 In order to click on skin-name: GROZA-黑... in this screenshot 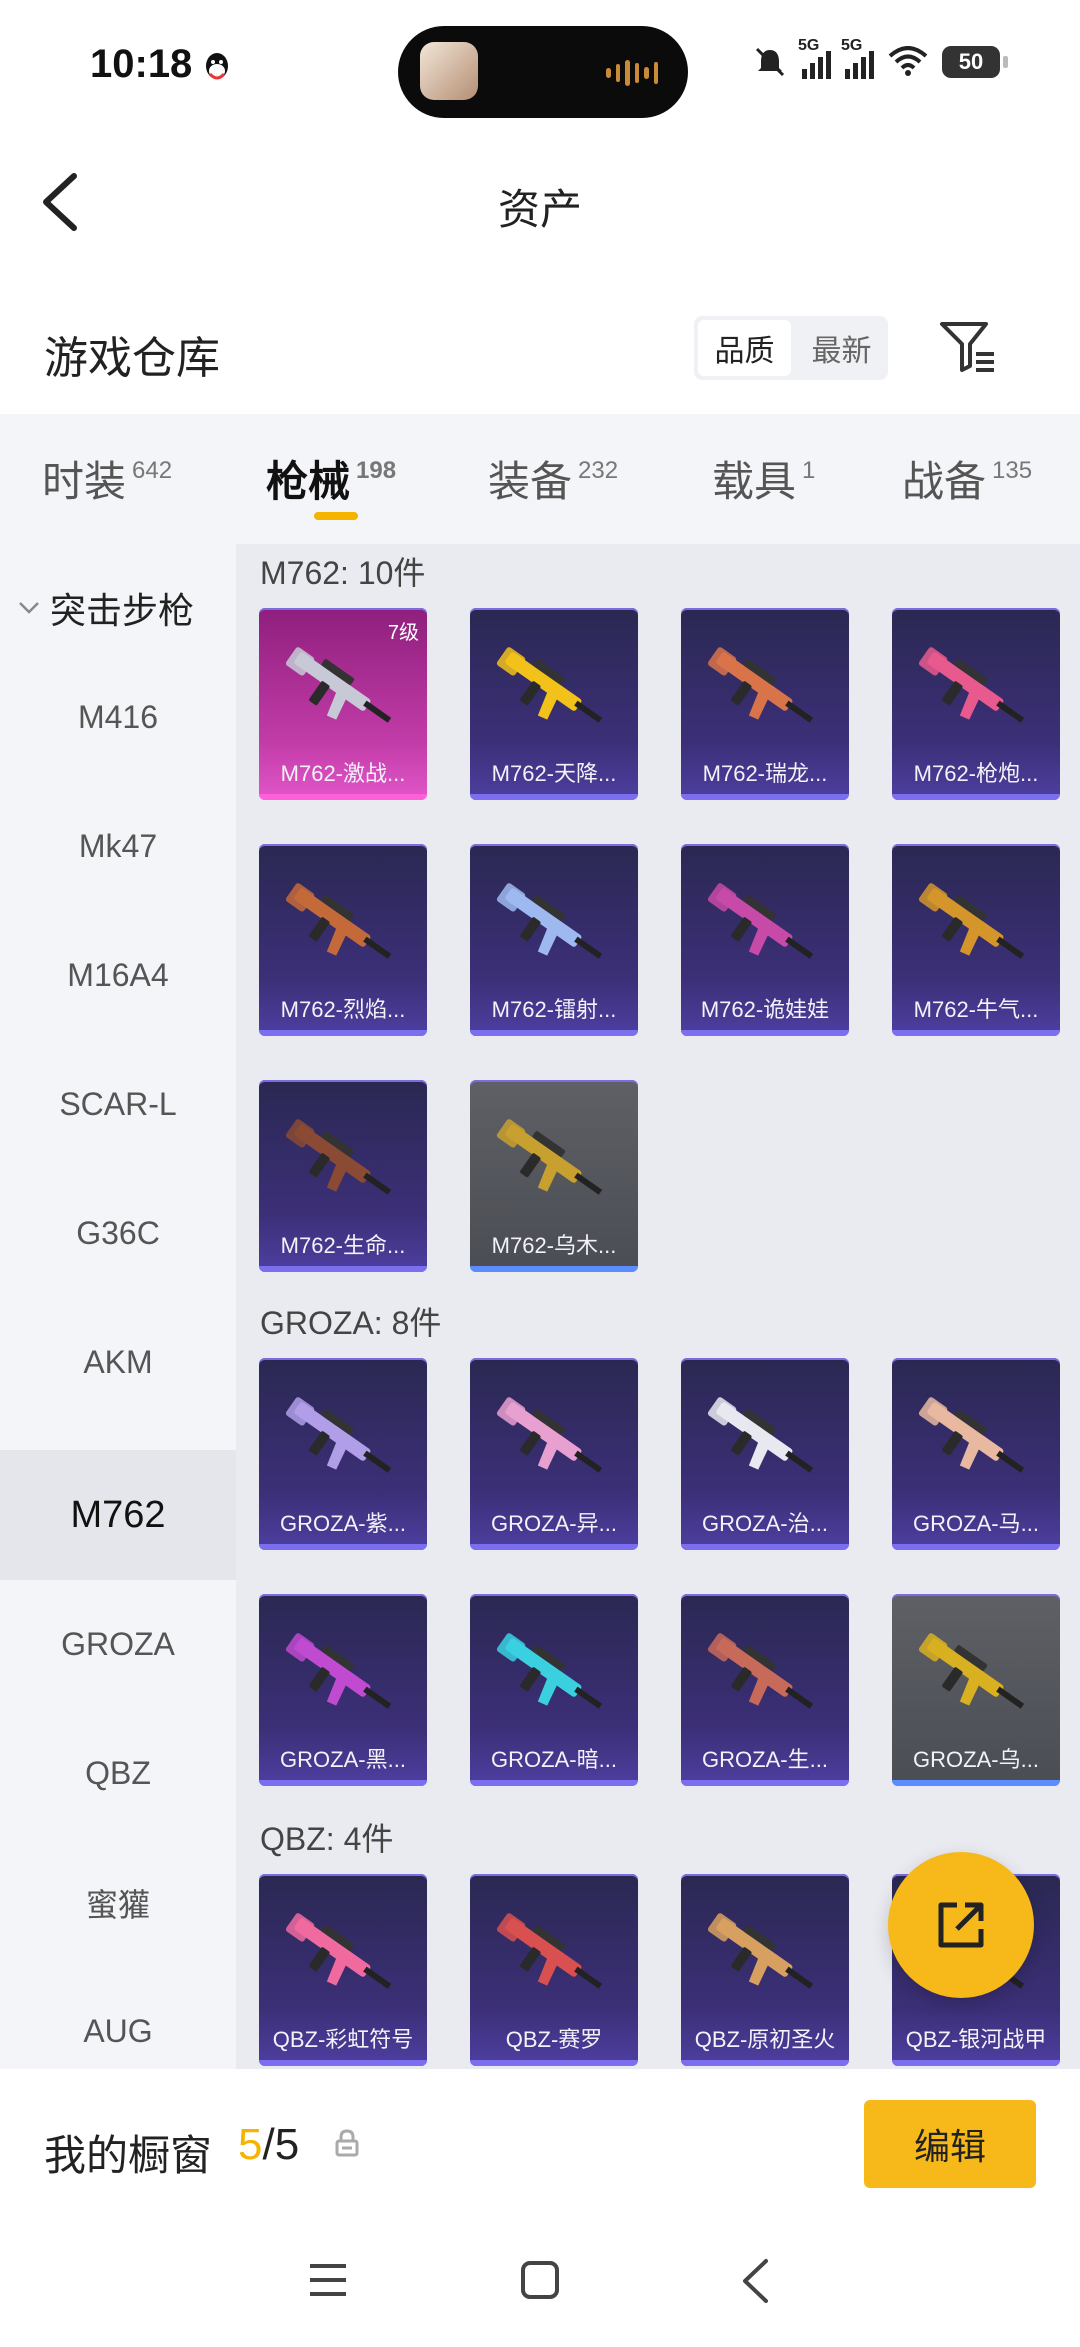, I will do `click(343, 1759)`.